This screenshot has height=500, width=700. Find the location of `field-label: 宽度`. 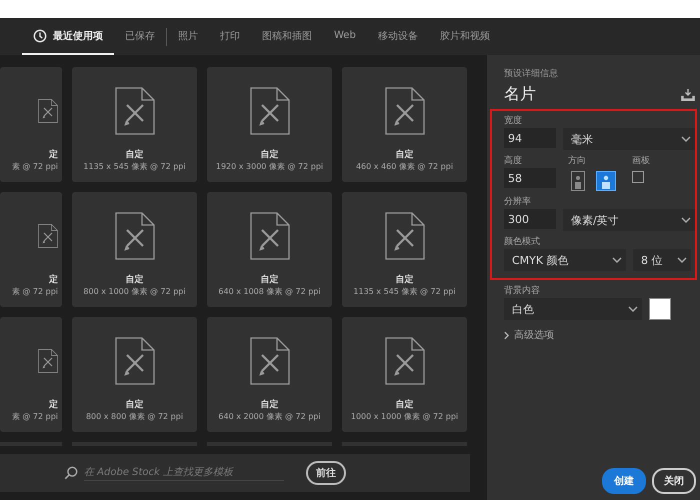

field-label: 宽度 is located at coordinates (513, 121).